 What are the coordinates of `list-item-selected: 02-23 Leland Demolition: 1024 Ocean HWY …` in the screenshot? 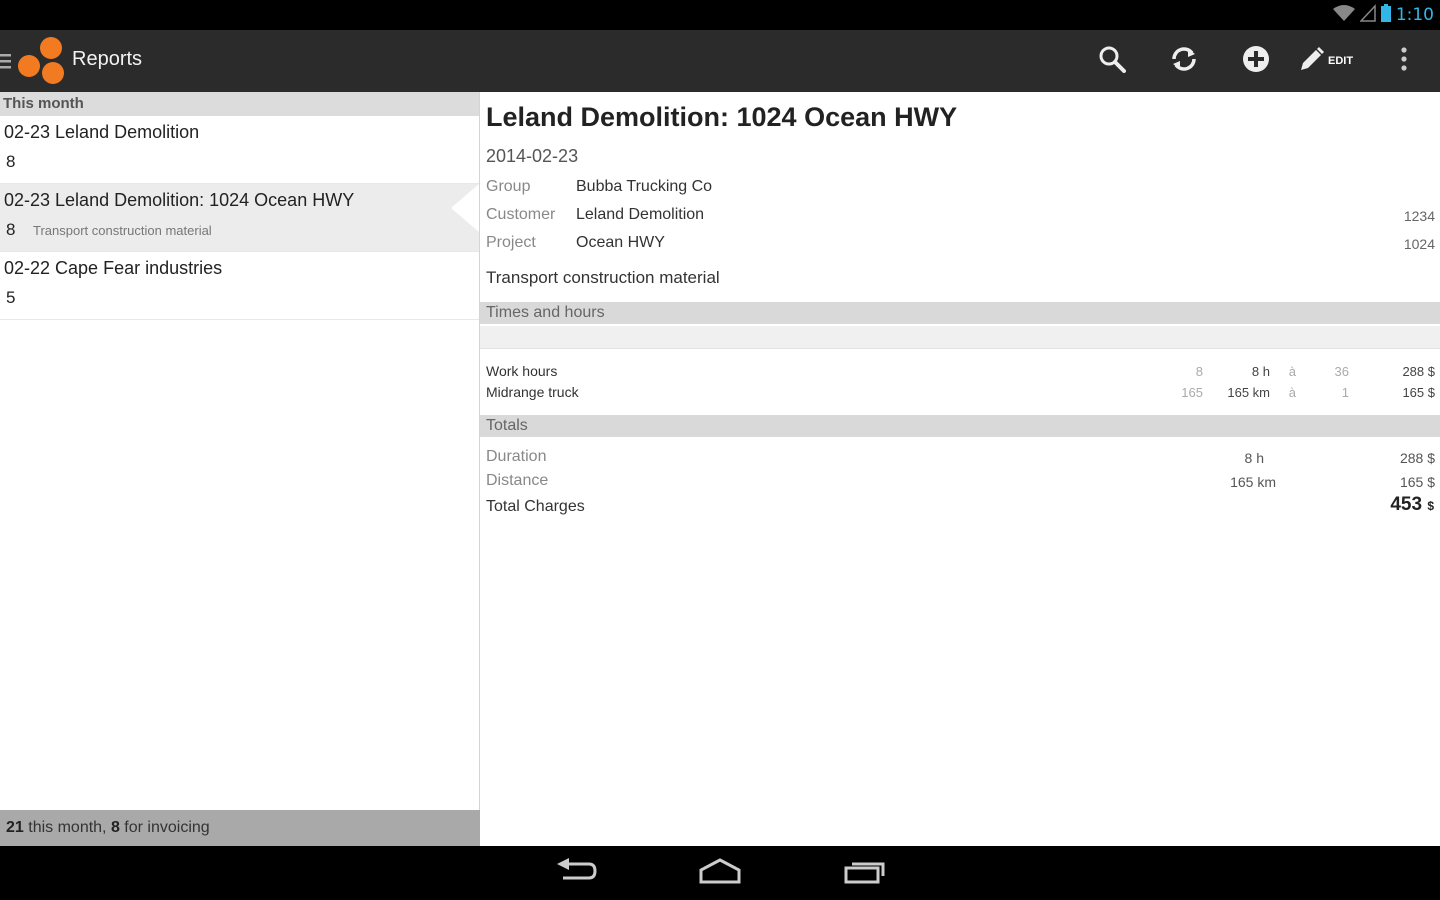 It's located at (239, 218).